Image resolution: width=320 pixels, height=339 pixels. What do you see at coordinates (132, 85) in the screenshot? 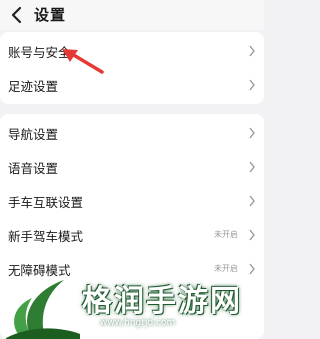
I see `settings-item-footprint: 足迹设置` at bounding box center [132, 85].